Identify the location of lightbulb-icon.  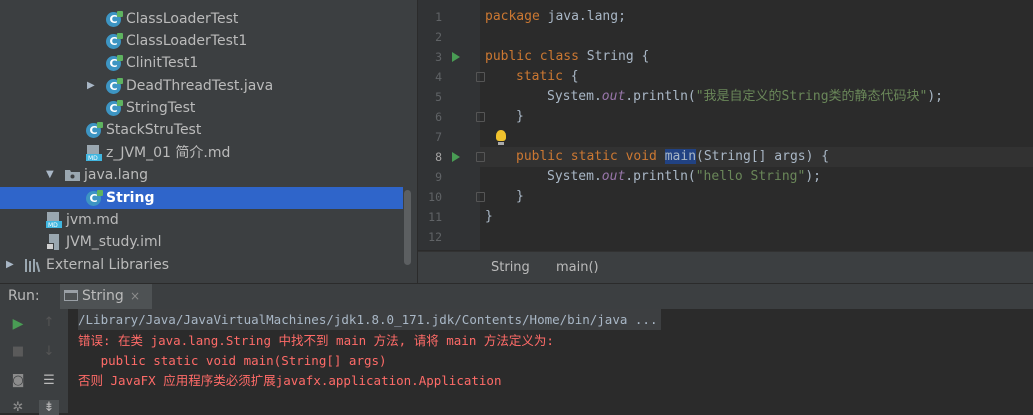
(501, 137).